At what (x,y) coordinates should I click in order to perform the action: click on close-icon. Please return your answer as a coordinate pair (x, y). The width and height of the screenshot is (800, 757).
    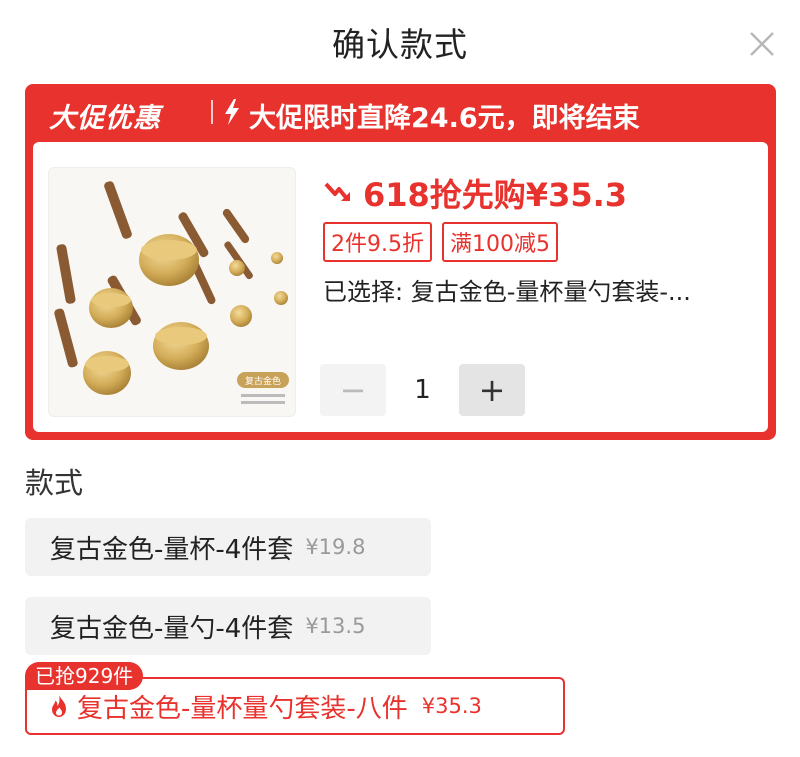
    Looking at the image, I should click on (762, 44).